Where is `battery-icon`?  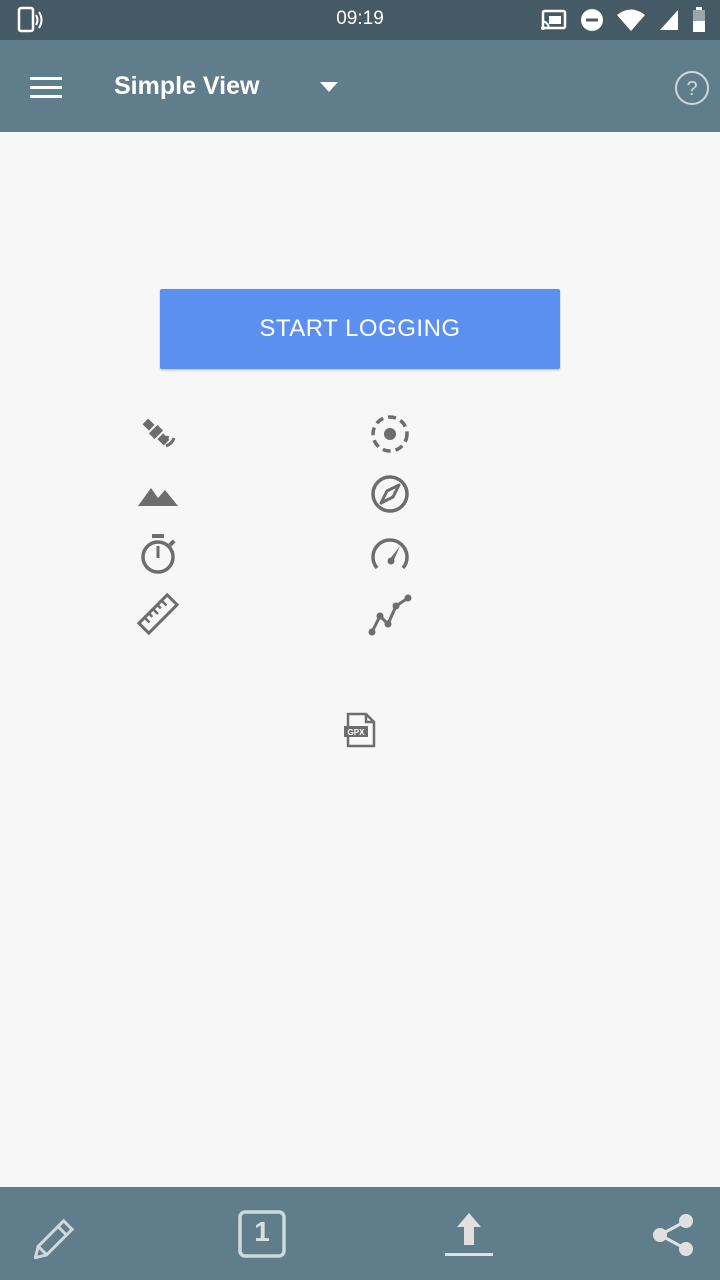 battery-icon is located at coordinates (699, 22).